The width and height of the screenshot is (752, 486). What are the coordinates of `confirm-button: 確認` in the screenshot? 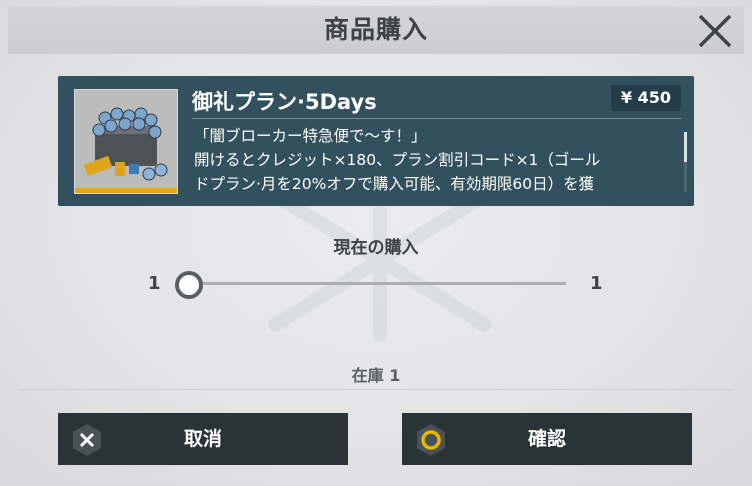 It's located at (547, 439).